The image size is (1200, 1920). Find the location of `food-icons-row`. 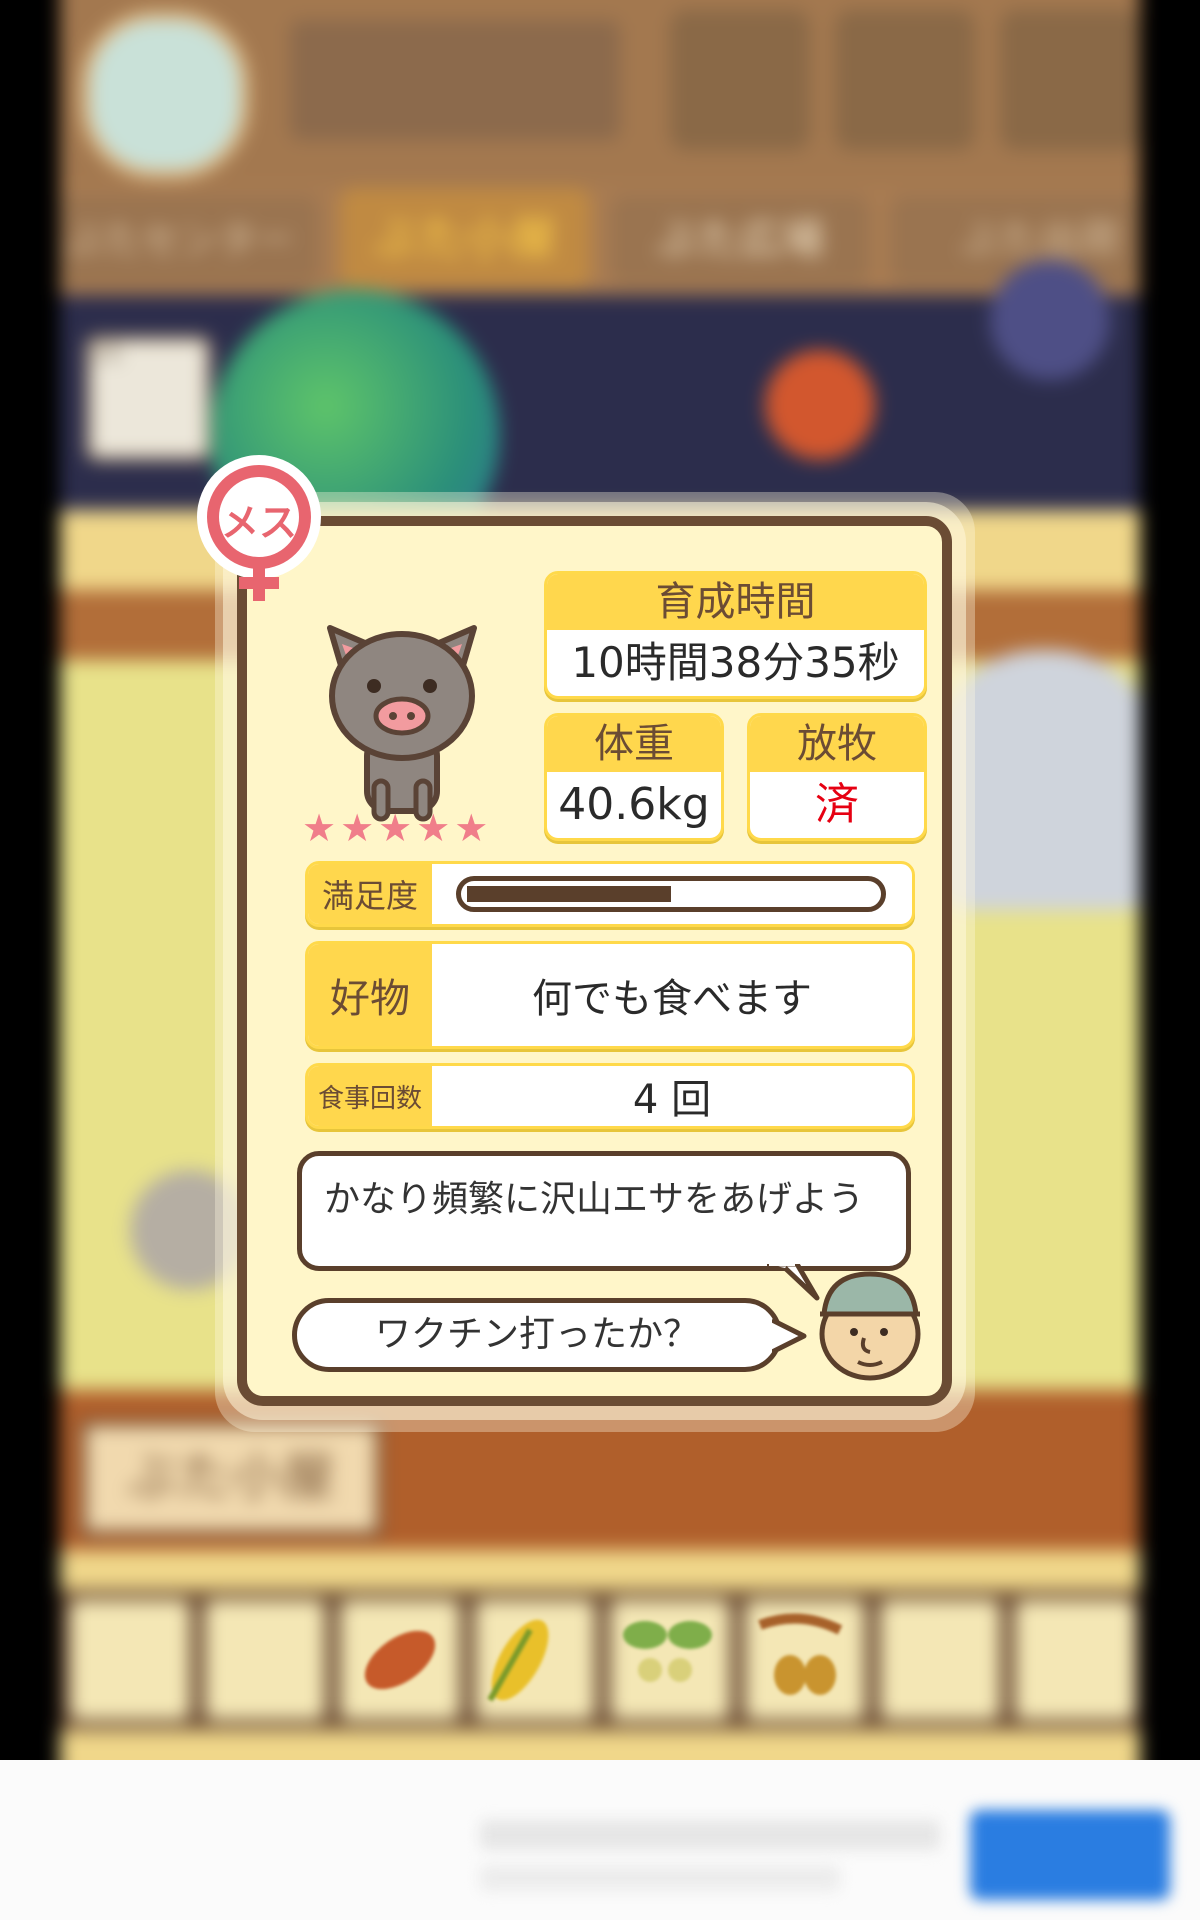

food-icons-row is located at coordinates (603, 1657).